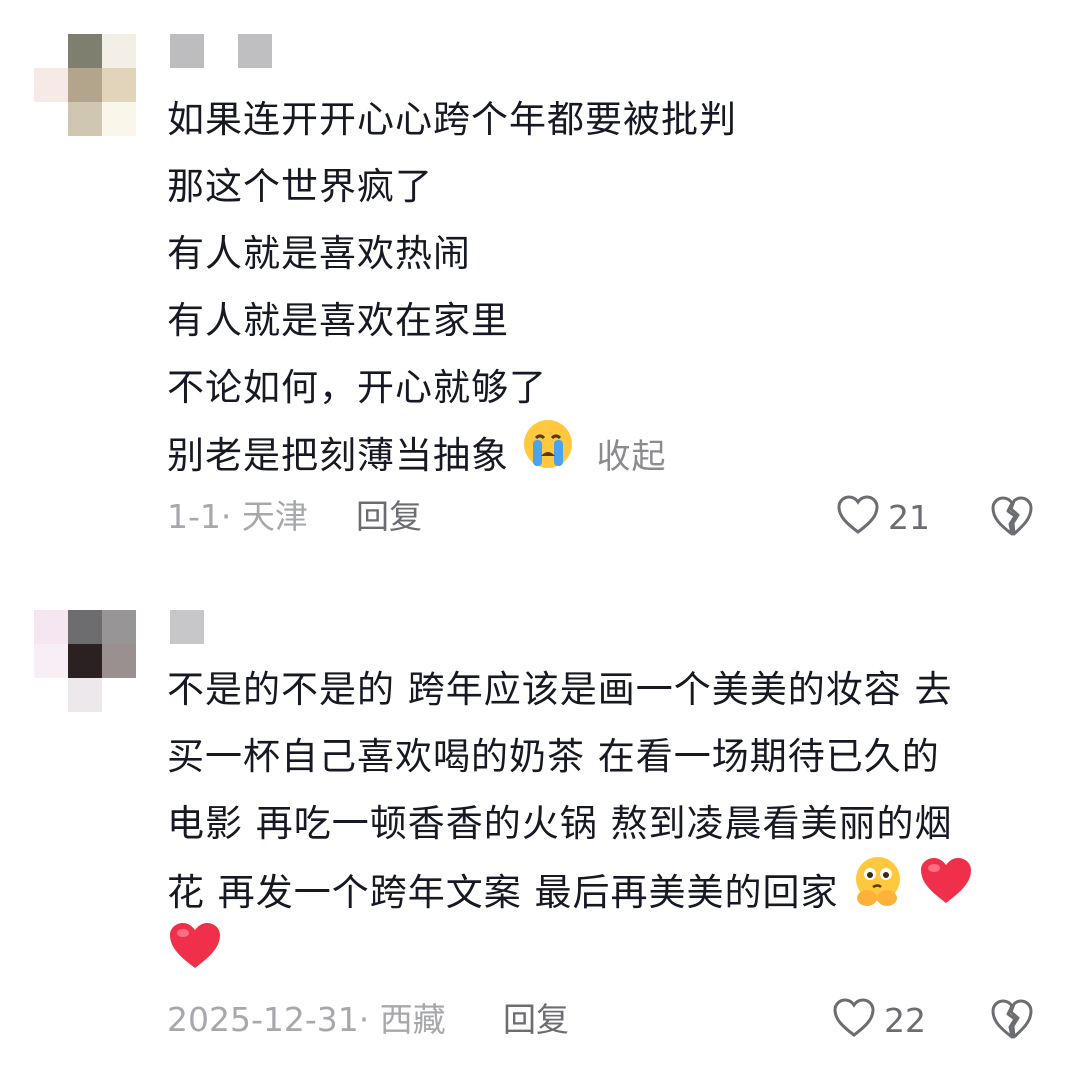 The height and width of the screenshot is (1069, 1080). I want to click on comment-line-emoji-only, so click(570, 956).